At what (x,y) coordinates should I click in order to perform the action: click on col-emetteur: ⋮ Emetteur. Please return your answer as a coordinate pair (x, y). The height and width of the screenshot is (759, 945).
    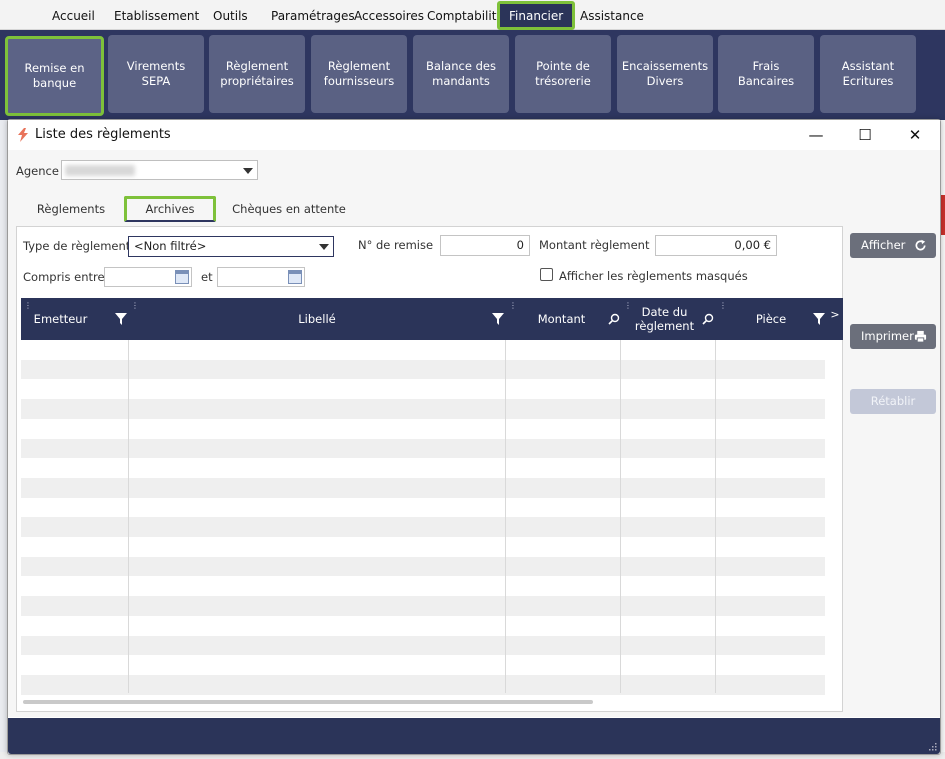
    Looking at the image, I should click on (74, 319).